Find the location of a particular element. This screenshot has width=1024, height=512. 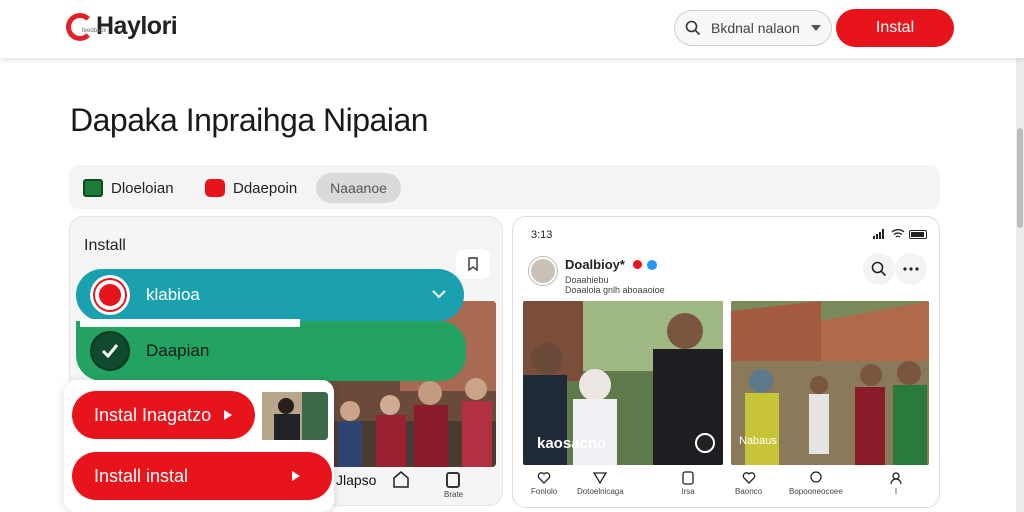

wifi-icon is located at coordinates (898, 233).